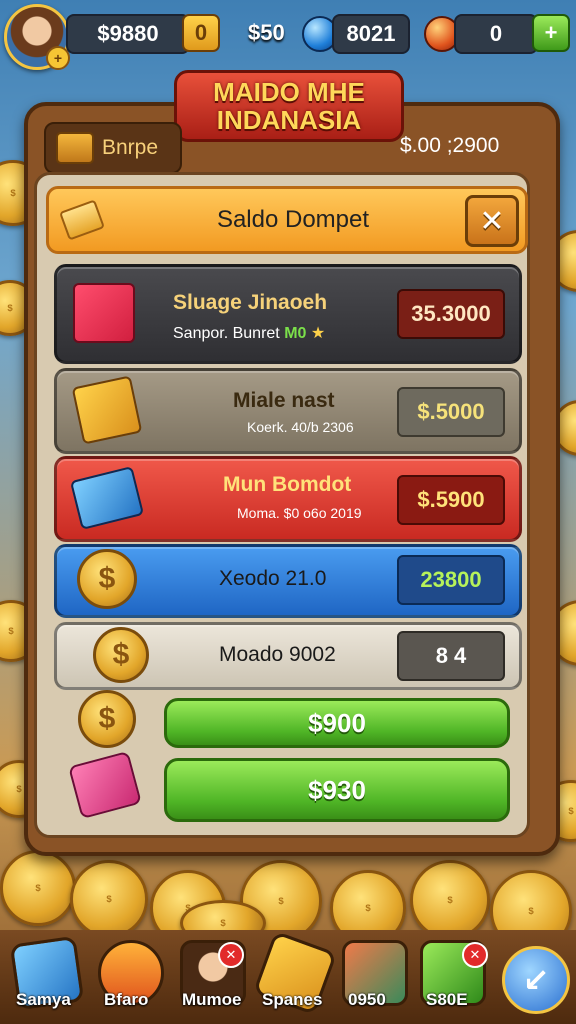  I want to click on close-button: ✕, so click(492, 221).